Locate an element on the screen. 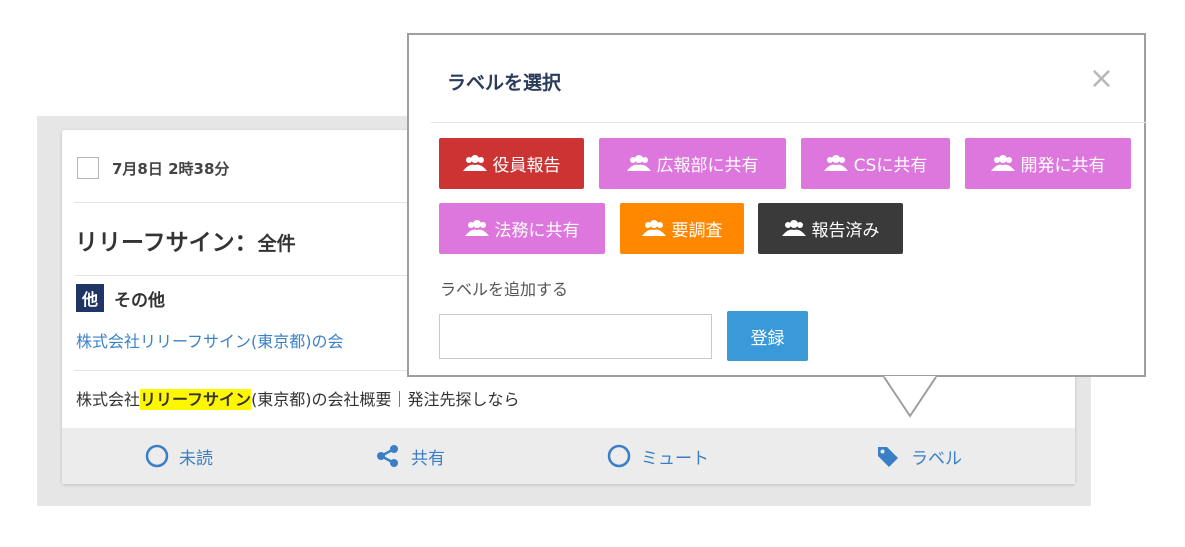 Image resolution: width=1185 pixels, height=547 pixels. divider is located at coordinates (789, 122).